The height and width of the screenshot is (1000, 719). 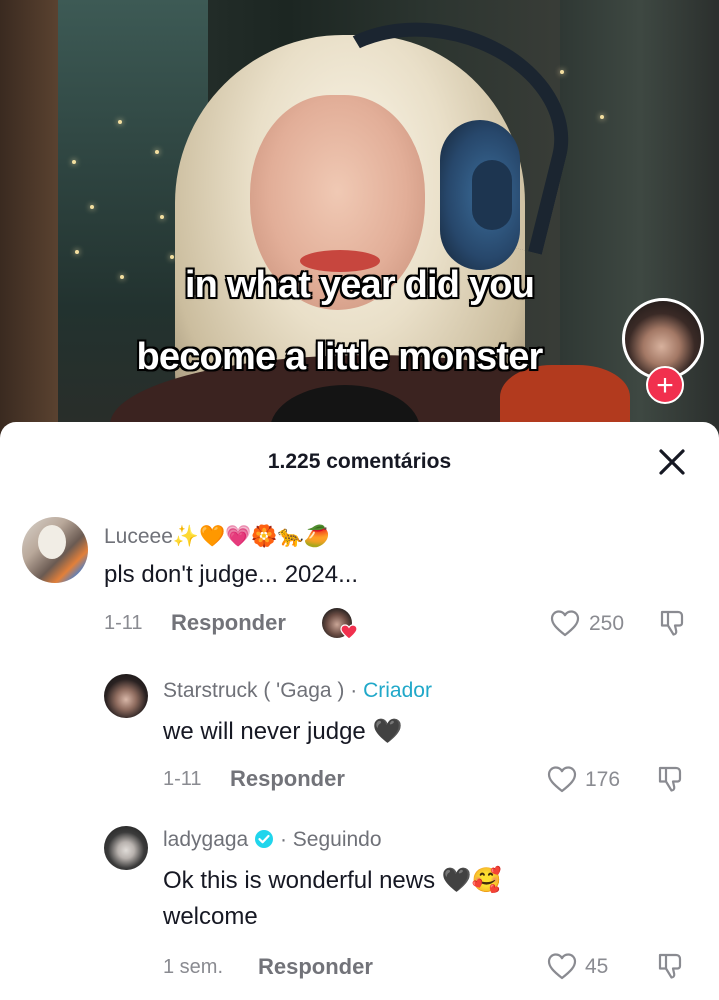 What do you see at coordinates (360, 285) in the screenshot?
I see `video-caption-line-1: in what year did you` at bounding box center [360, 285].